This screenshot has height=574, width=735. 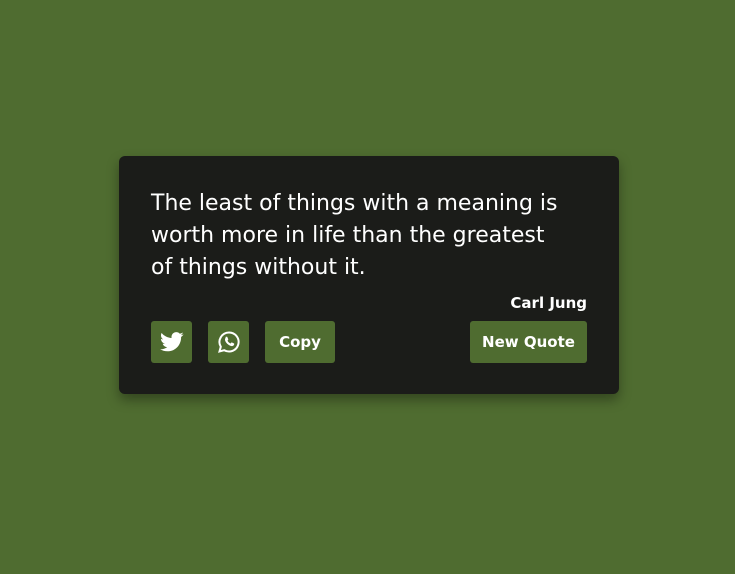 What do you see at coordinates (528, 342) in the screenshot?
I see `new-quote-button: New Quote` at bounding box center [528, 342].